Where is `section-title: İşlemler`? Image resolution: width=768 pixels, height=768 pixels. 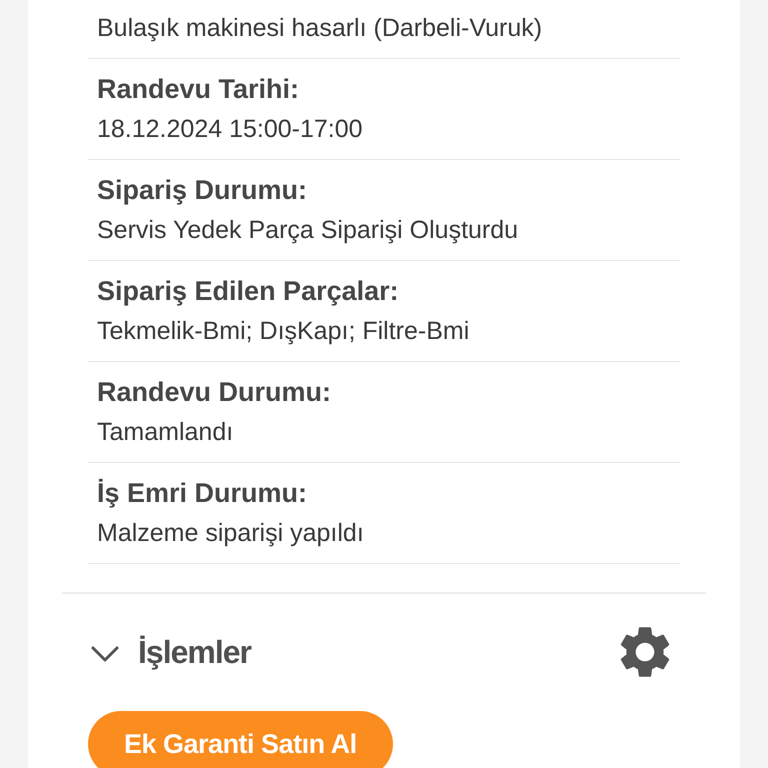 section-title: İşlemler is located at coordinates (376, 652).